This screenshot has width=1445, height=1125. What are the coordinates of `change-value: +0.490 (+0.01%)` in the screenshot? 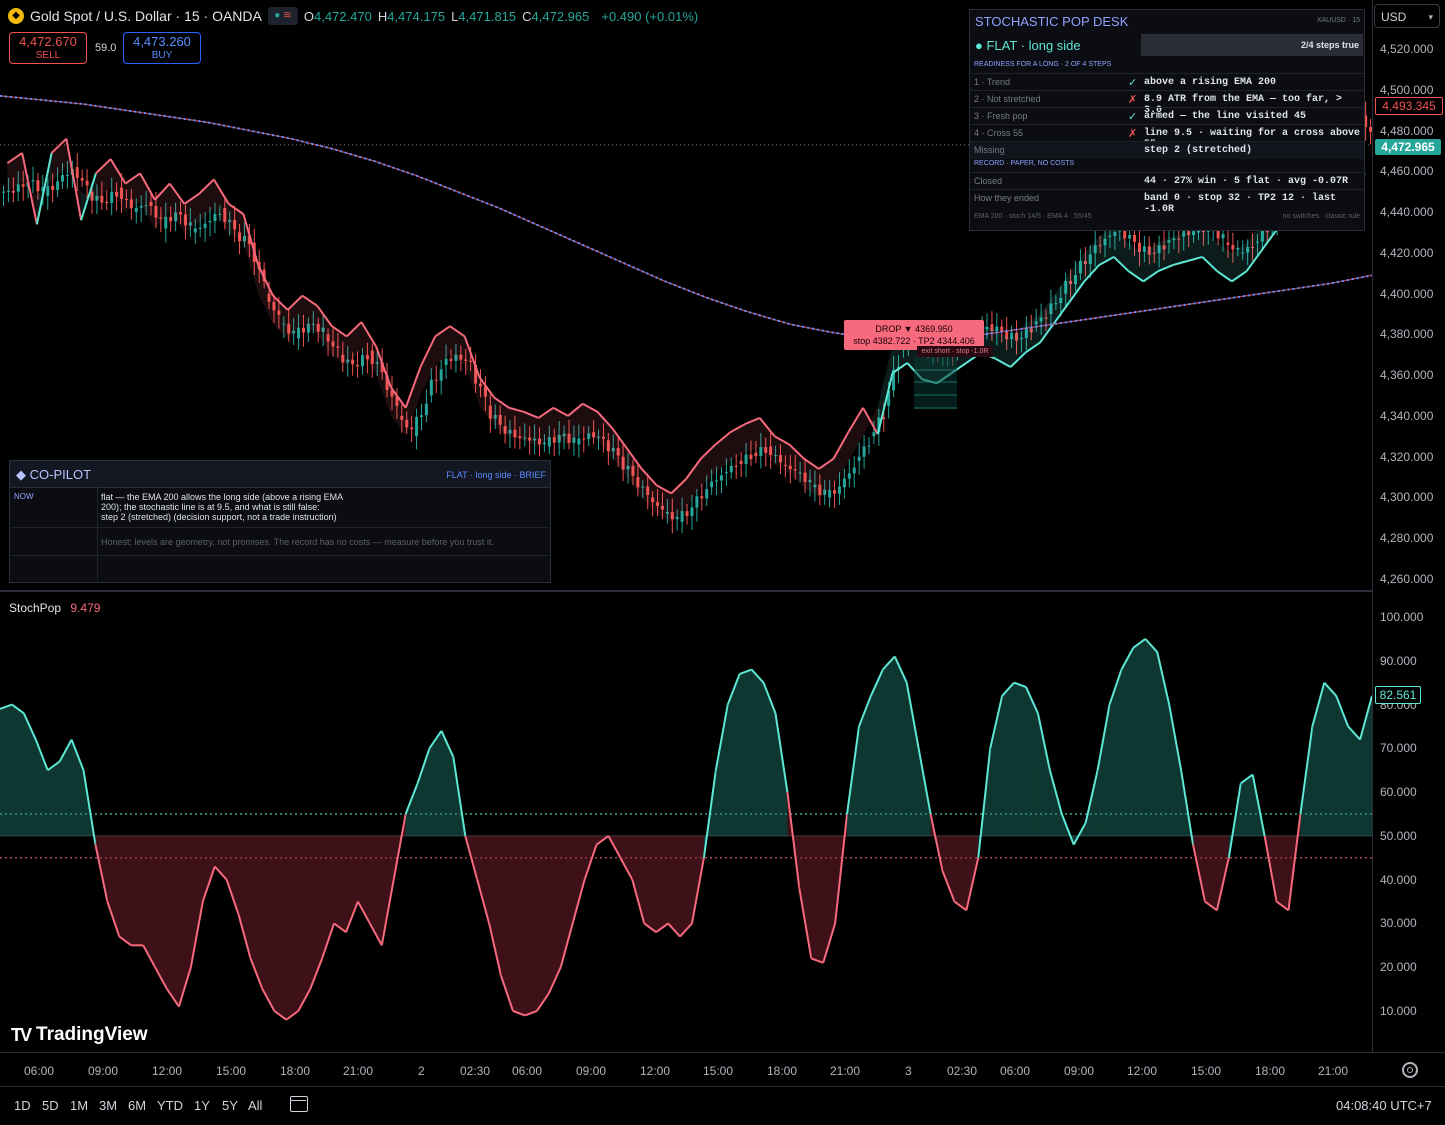 It's located at (650, 16).